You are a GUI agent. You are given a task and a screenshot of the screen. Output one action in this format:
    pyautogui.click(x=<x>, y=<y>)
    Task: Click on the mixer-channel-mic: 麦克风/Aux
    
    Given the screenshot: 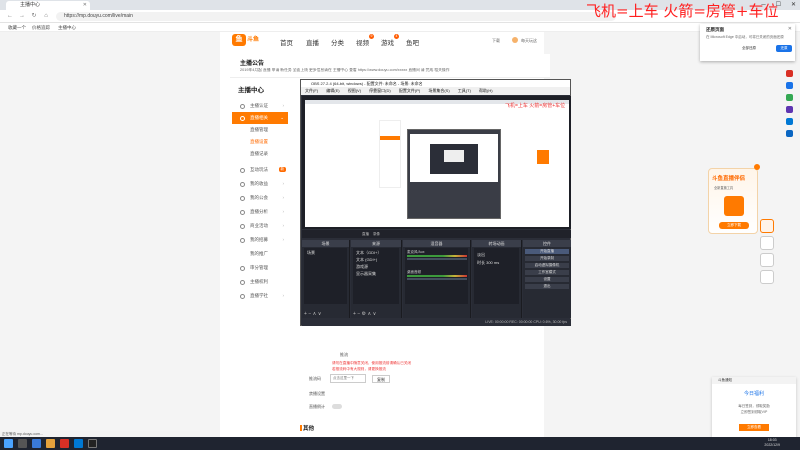 What is the action you would take?
    pyautogui.click(x=437, y=257)
    